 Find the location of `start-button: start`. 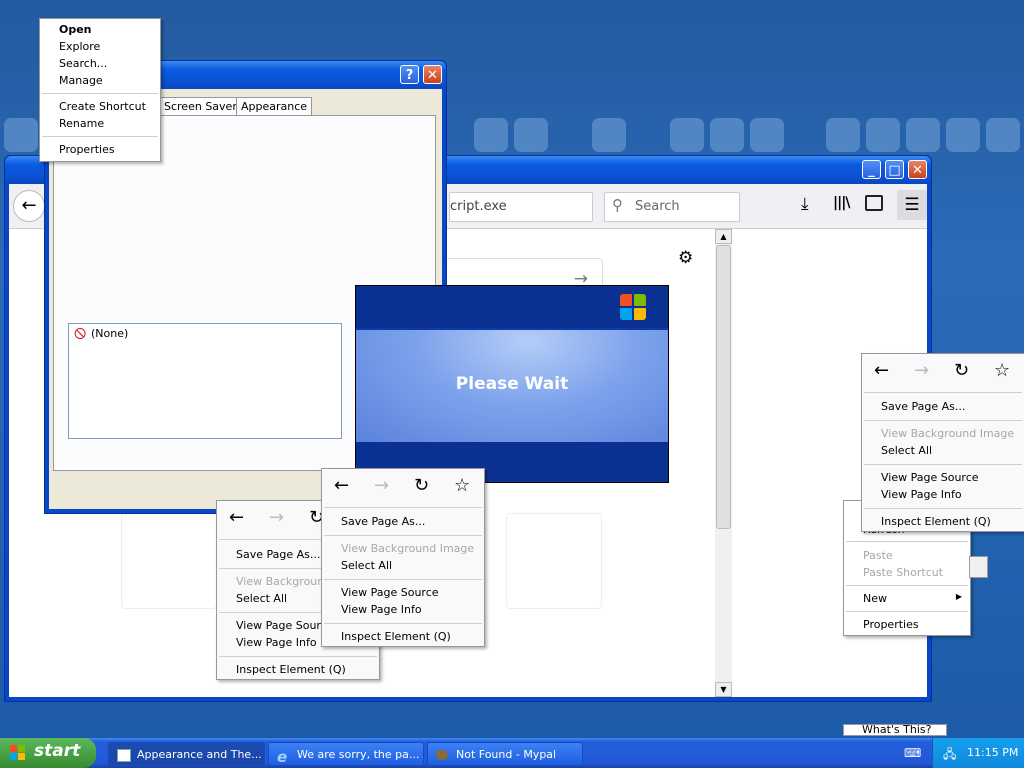

start-button: start is located at coordinates (48, 753).